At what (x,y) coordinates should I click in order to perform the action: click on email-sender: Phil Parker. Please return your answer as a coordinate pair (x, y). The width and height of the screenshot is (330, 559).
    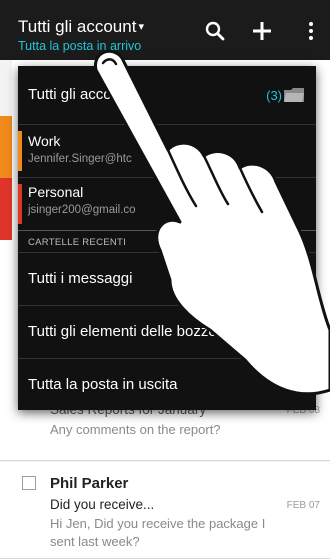
    Looking at the image, I should click on (89, 483).